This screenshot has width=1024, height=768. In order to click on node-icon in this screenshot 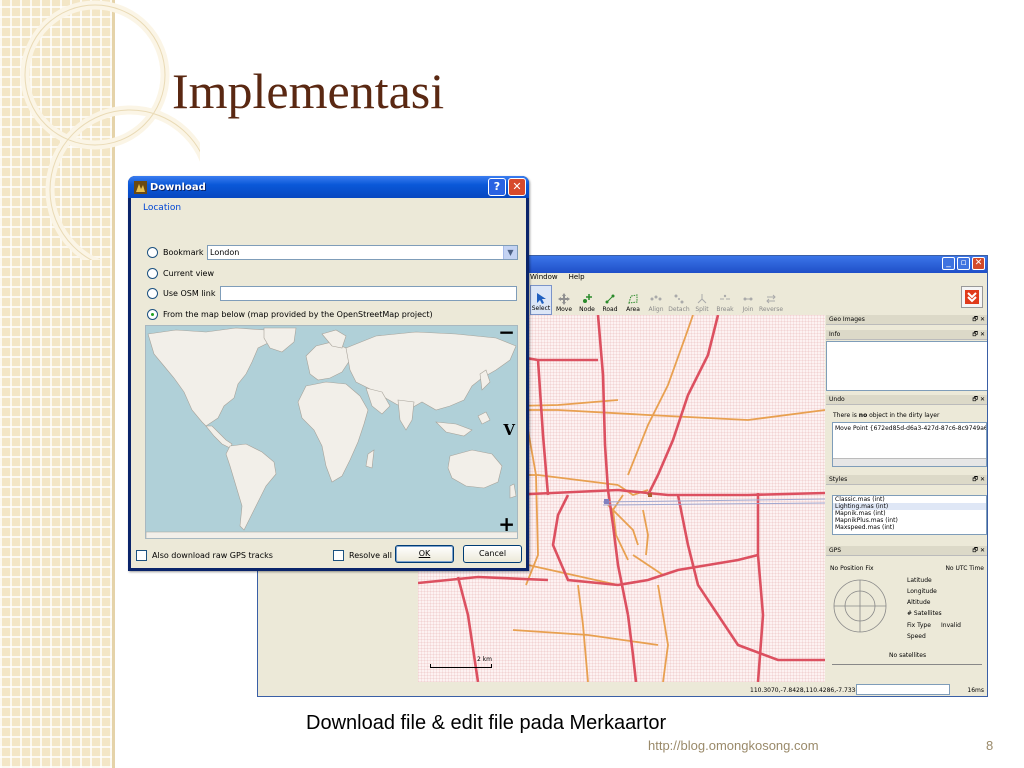, I will do `click(587, 298)`.